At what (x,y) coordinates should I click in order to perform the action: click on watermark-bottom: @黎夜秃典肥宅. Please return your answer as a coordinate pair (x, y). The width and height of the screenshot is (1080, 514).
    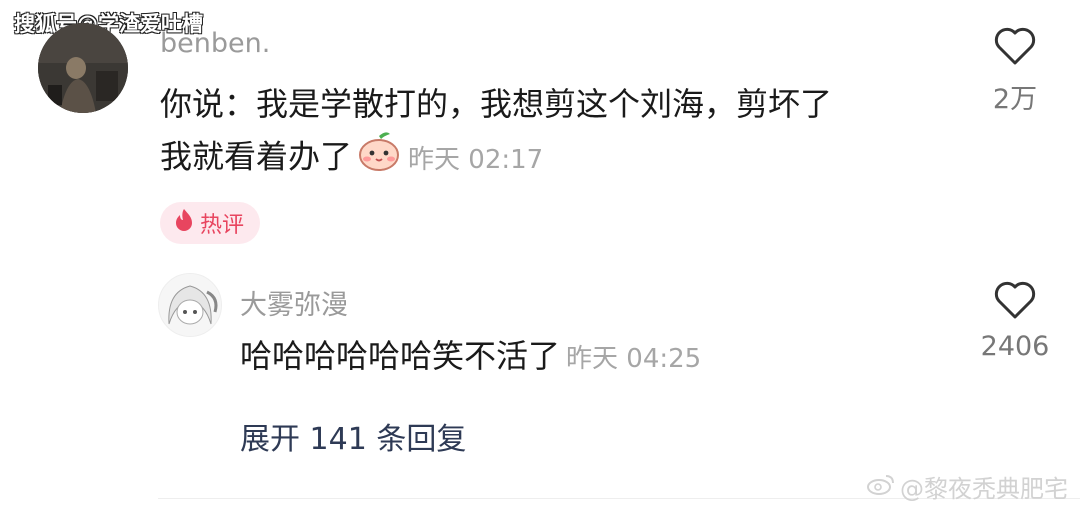
    Looking at the image, I should click on (967, 486).